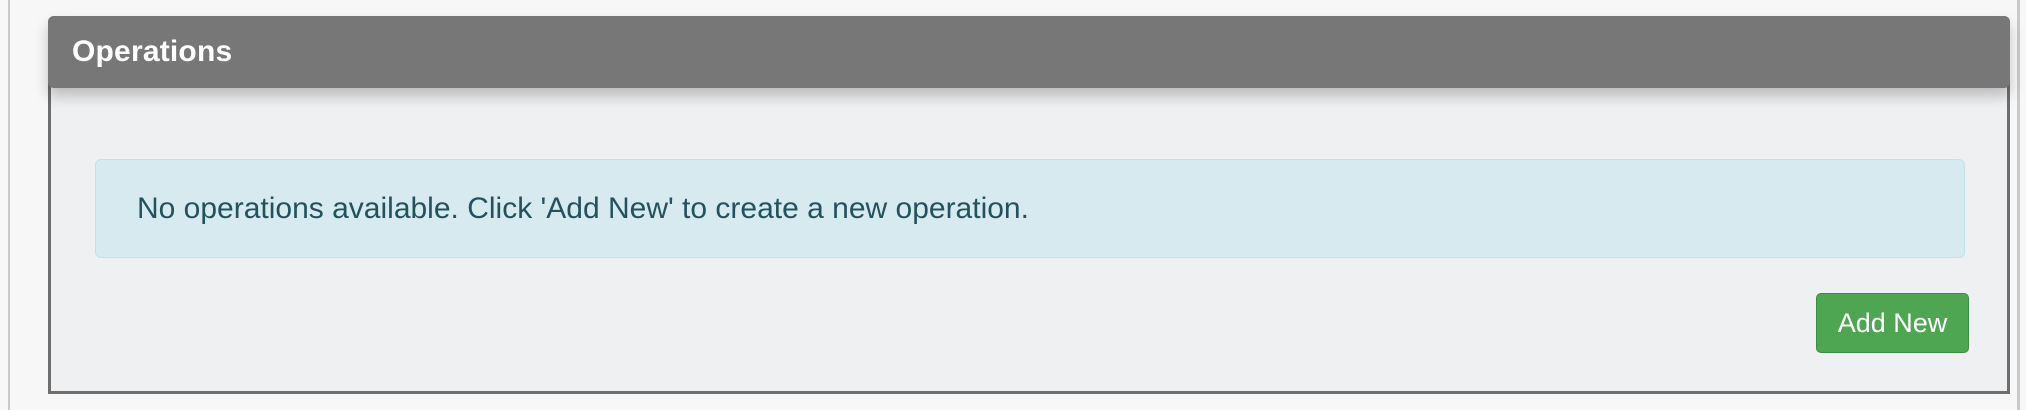 The image size is (2026, 410). Describe the element at coordinates (9, 205) in the screenshot. I see `left-border-line` at that location.